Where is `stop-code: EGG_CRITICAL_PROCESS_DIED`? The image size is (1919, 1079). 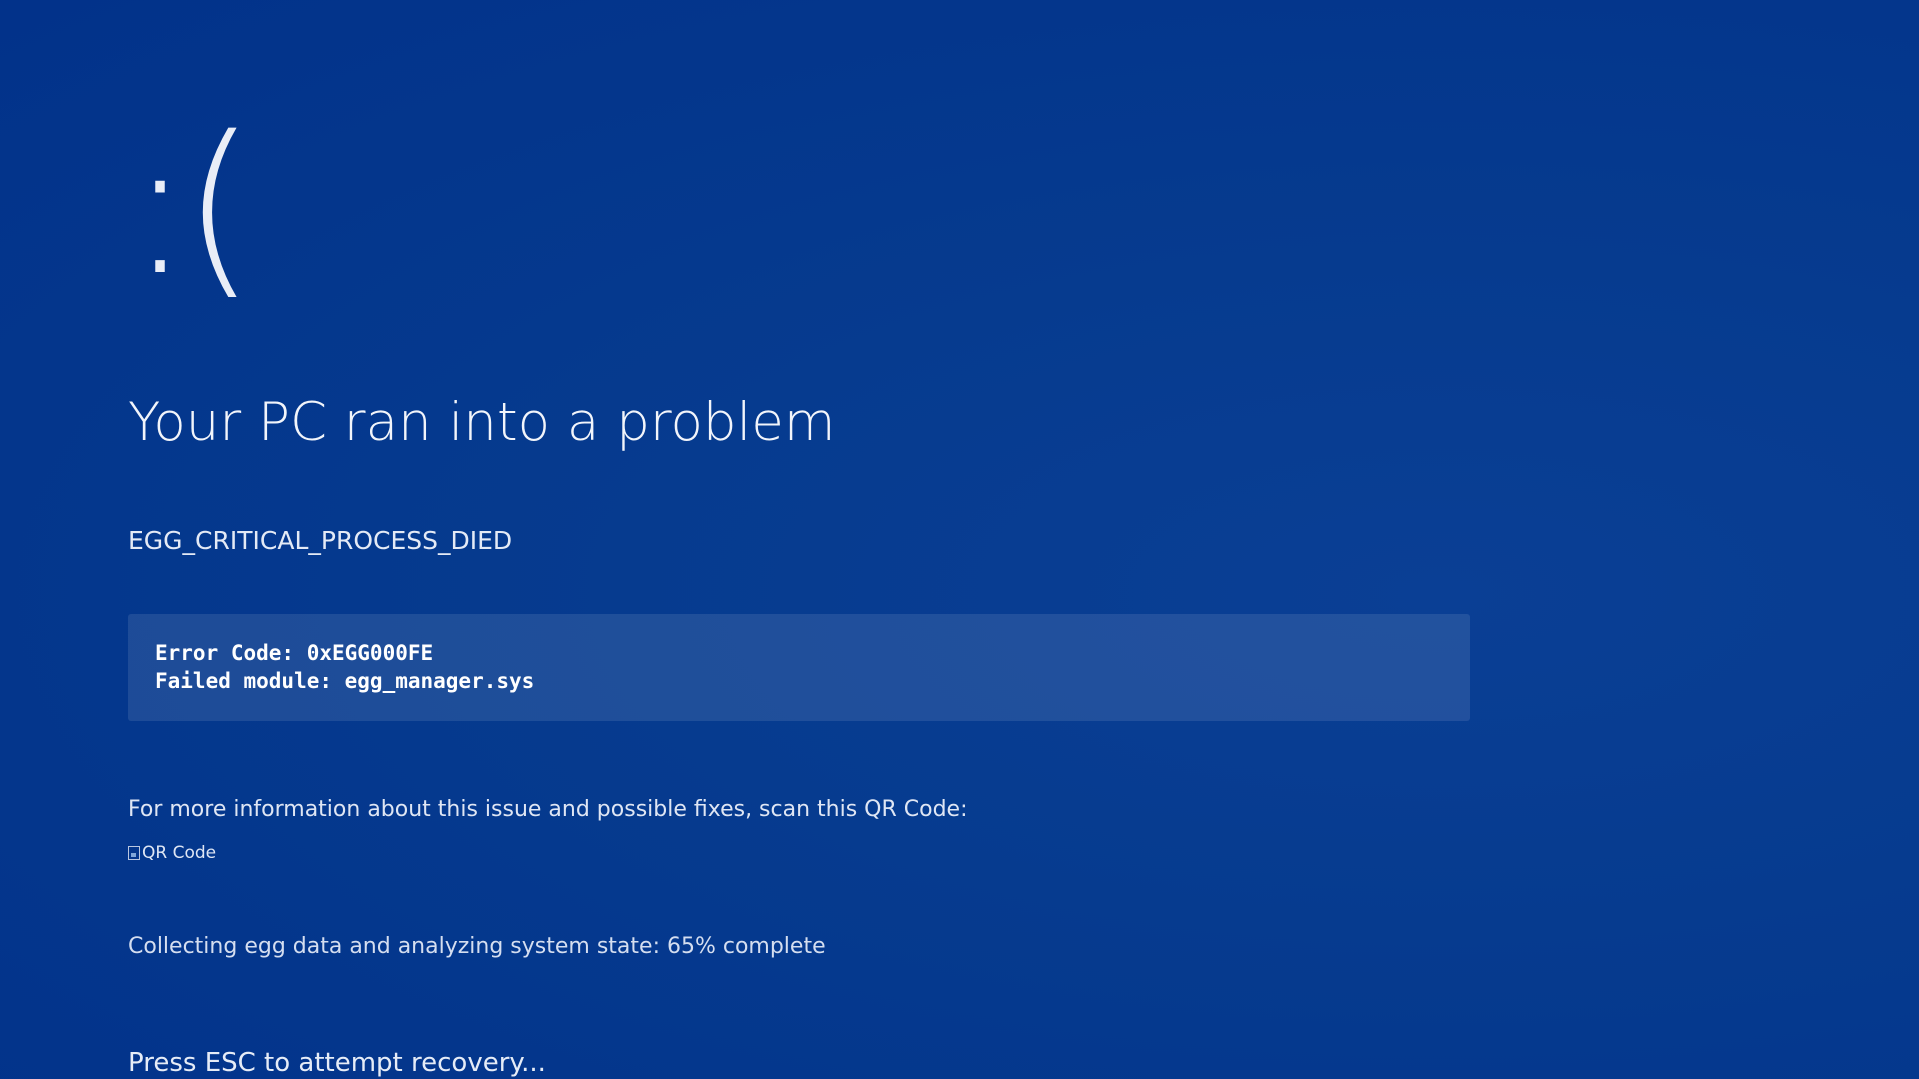 stop-code: EGG_CRITICAL_PROCESS_DIED is located at coordinates (320, 540).